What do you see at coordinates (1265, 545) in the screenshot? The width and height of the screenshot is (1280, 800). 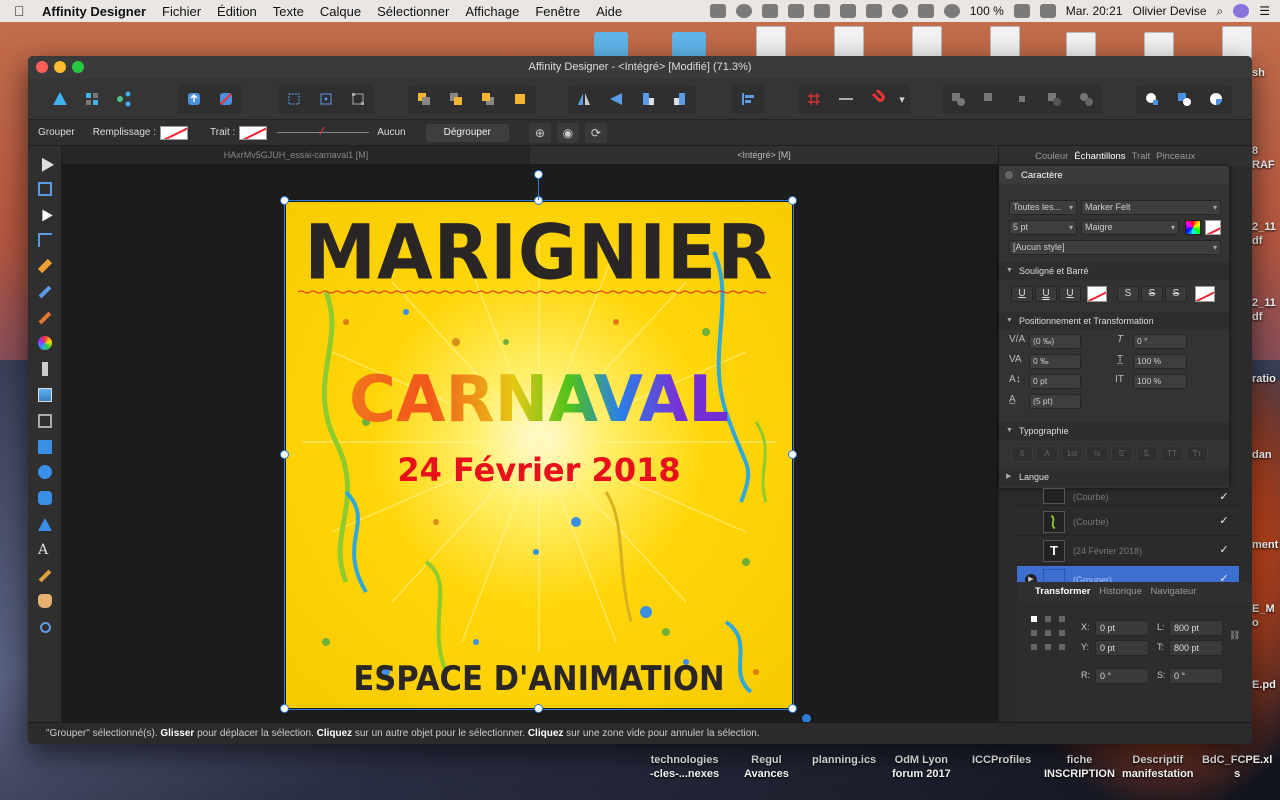 I see `desktop-side-label: ment` at bounding box center [1265, 545].